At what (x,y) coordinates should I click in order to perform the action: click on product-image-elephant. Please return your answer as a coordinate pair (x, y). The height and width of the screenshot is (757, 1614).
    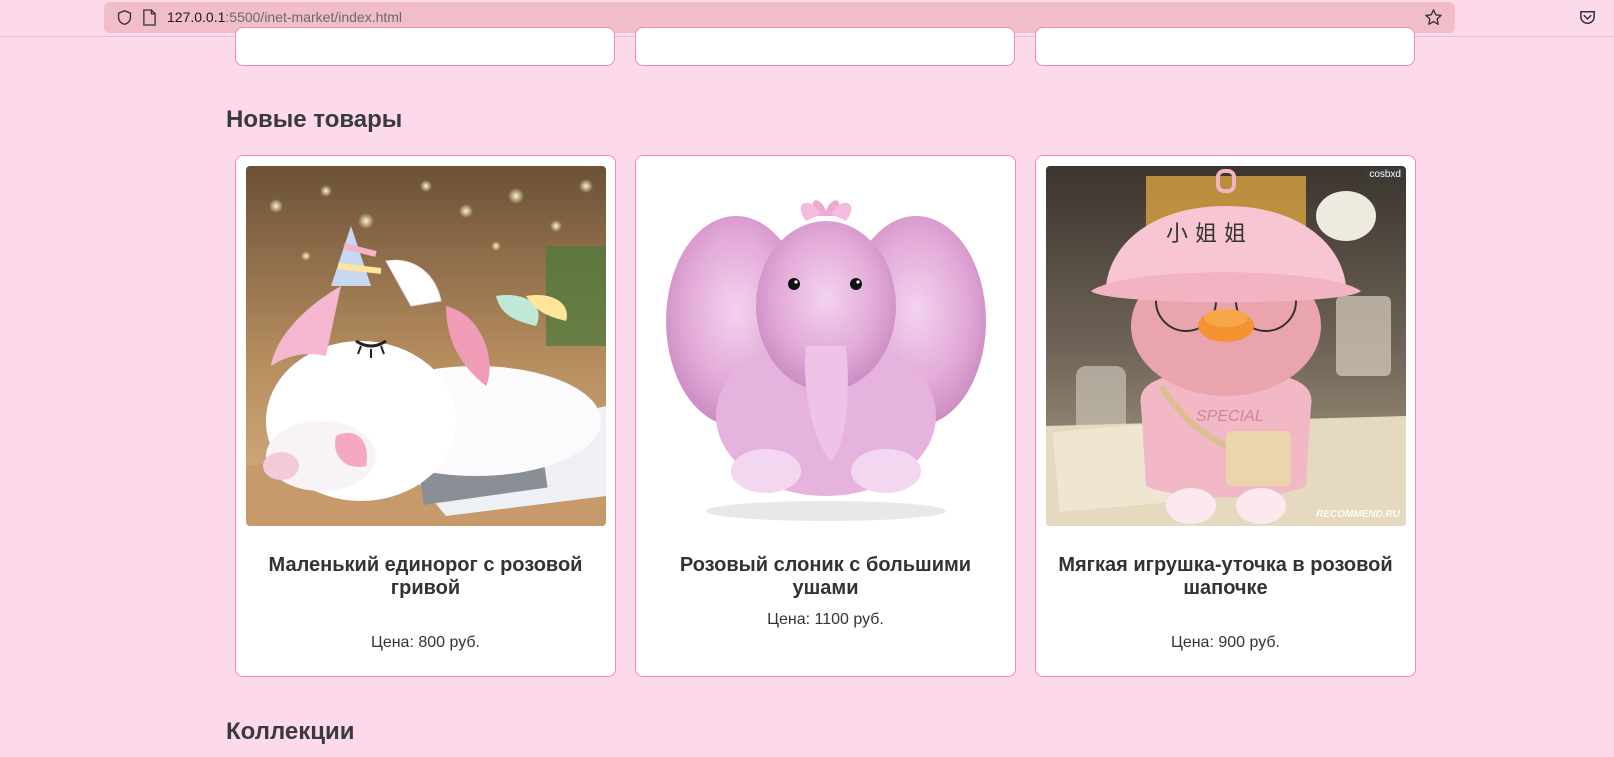
    Looking at the image, I should click on (826, 346).